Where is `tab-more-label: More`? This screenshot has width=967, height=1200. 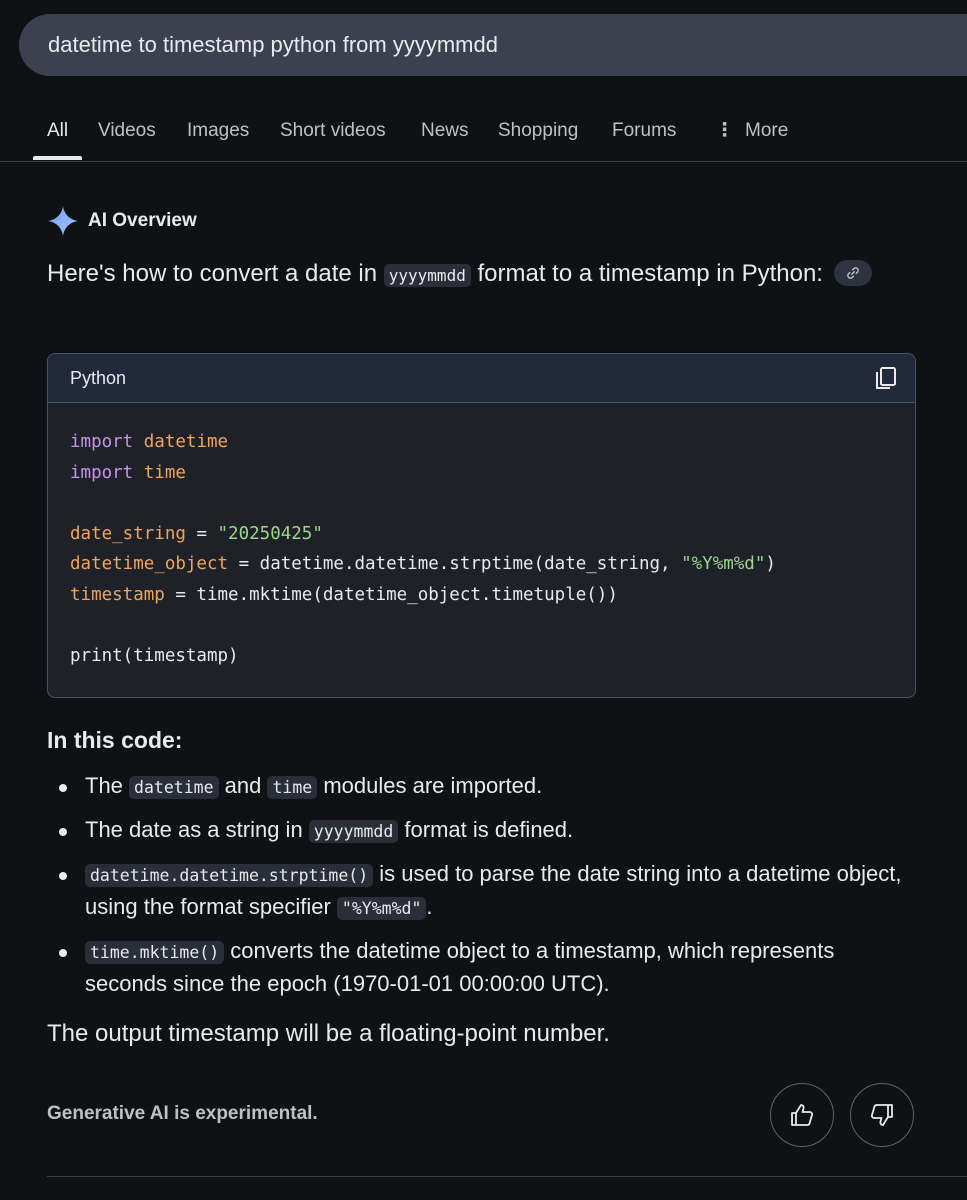
tab-more-label: More is located at coordinates (767, 130).